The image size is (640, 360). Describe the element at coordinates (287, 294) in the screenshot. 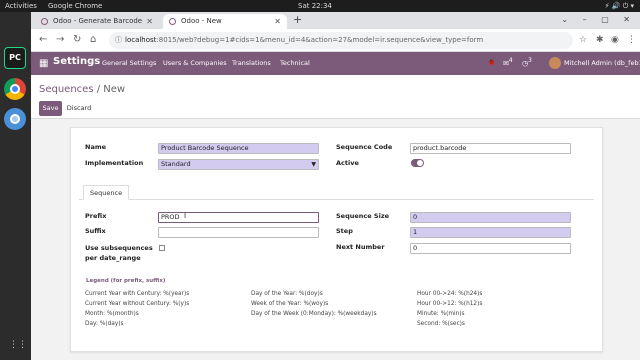

I see `legend-item: Day of the Year: %(doy)s` at that location.